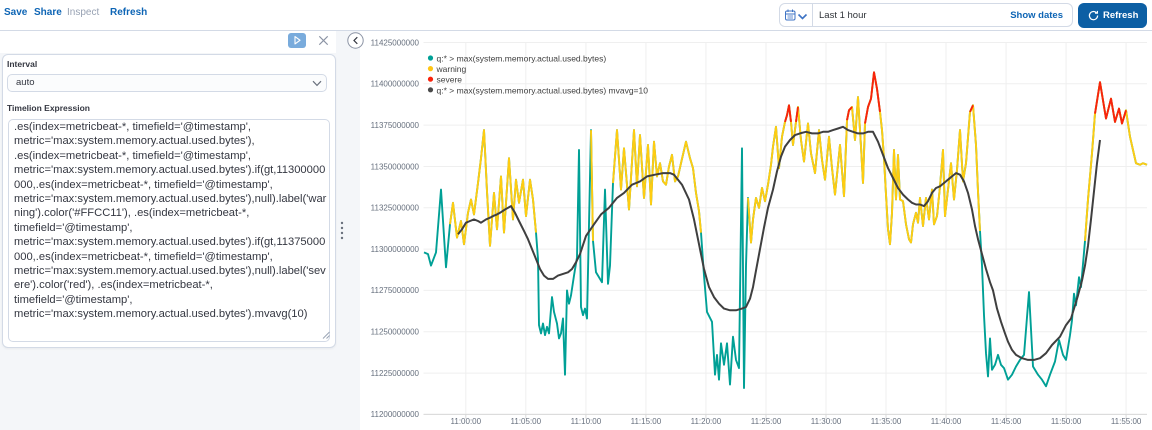 Image resolution: width=1152 pixels, height=430 pixels. I want to click on svg-text: 11325000000, so click(395, 208).